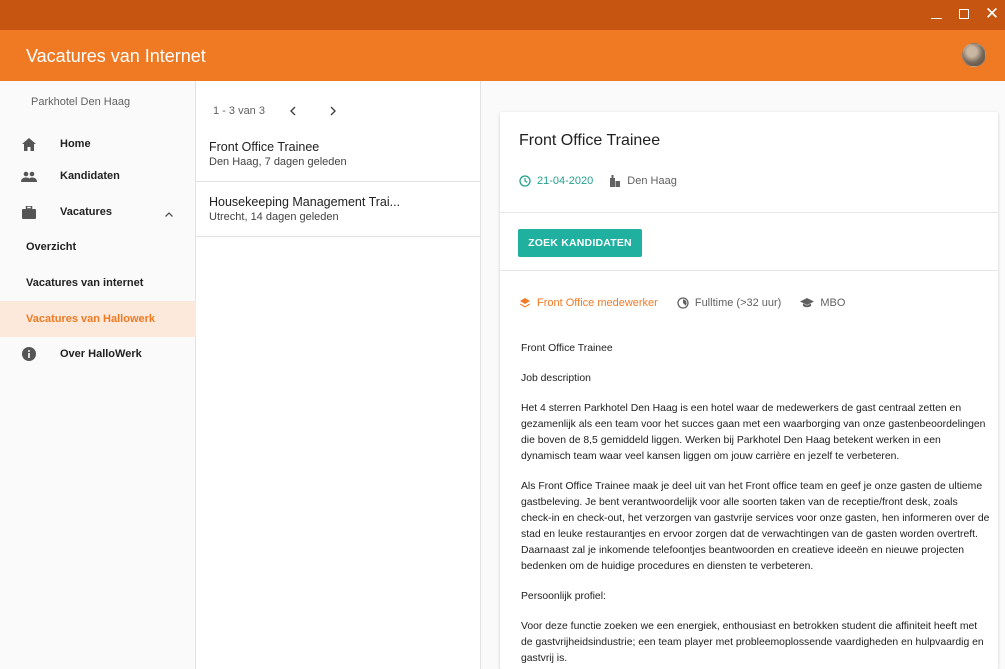  I want to click on description-paragraph: Job description, so click(556, 378).